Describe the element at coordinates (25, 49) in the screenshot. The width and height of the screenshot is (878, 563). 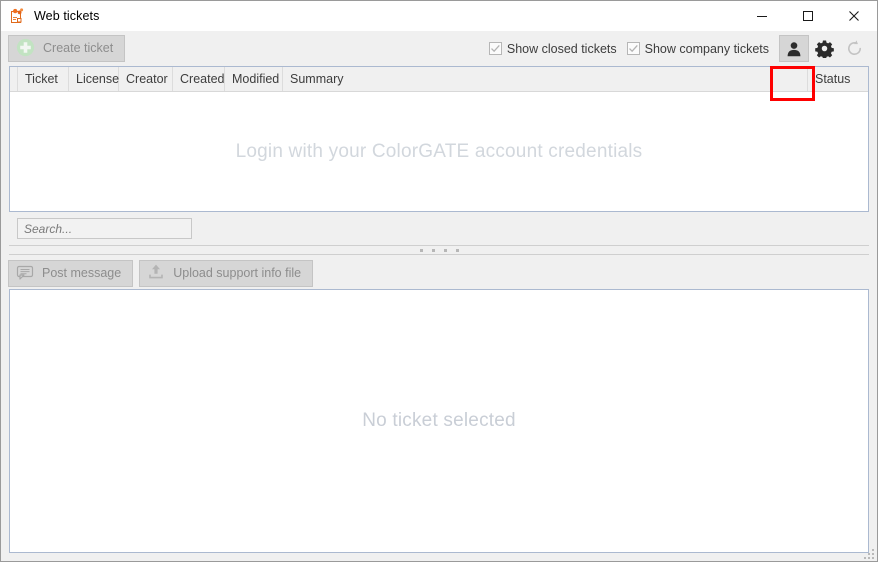
I see `plus-circle-icon` at that location.